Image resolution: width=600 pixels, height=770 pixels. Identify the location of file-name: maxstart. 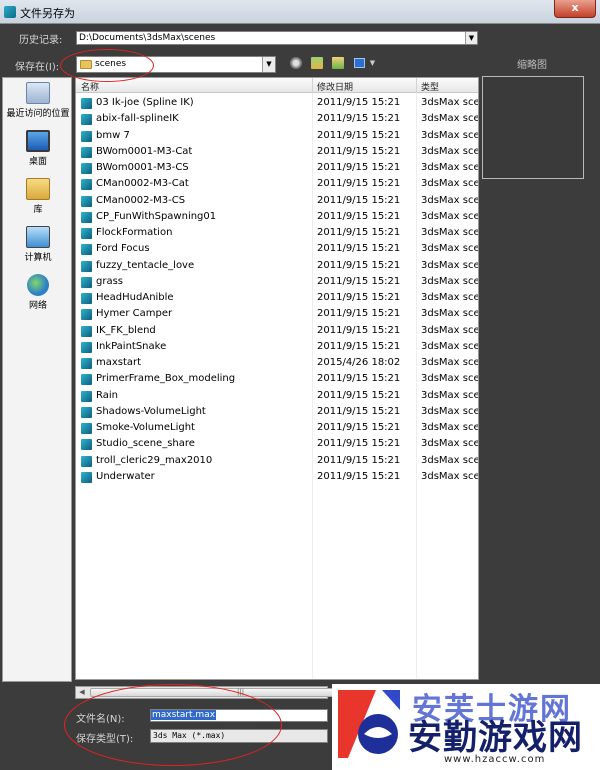
(119, 362).